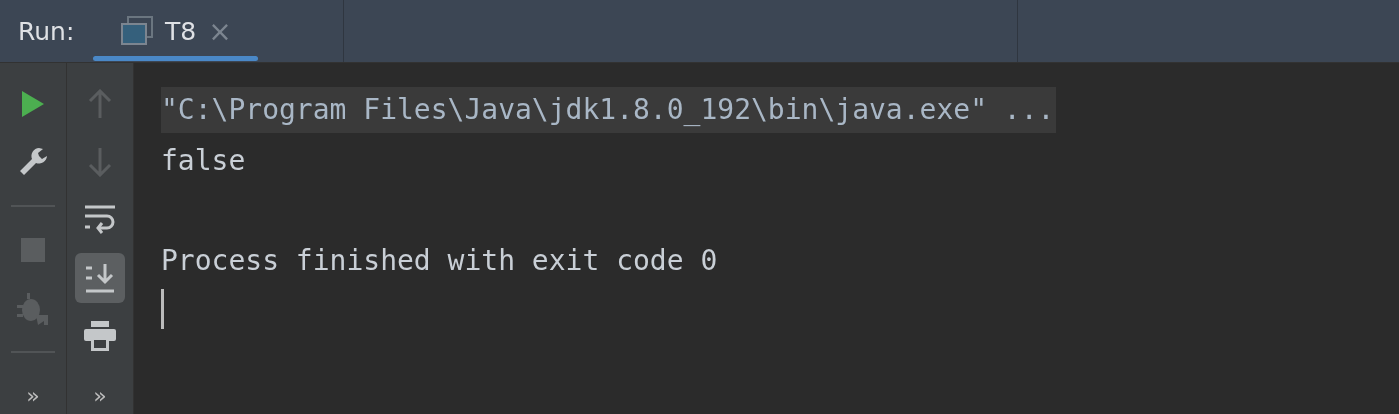  I want to click on window-icon, so click(137, 31).